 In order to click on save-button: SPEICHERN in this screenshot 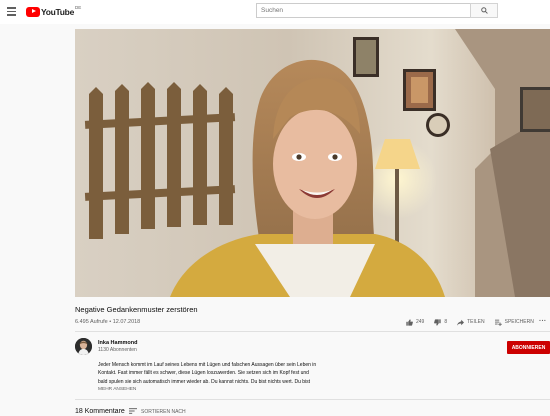, I will do `click(514, 322)`.